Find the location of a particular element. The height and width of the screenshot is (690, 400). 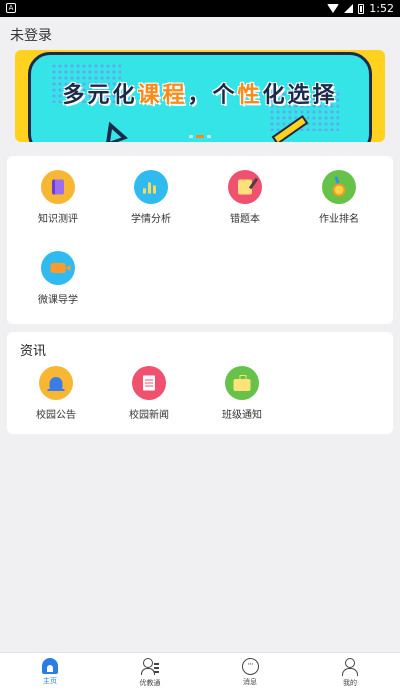

nav-item-label: 消息 is located at coordinates (250, 682).